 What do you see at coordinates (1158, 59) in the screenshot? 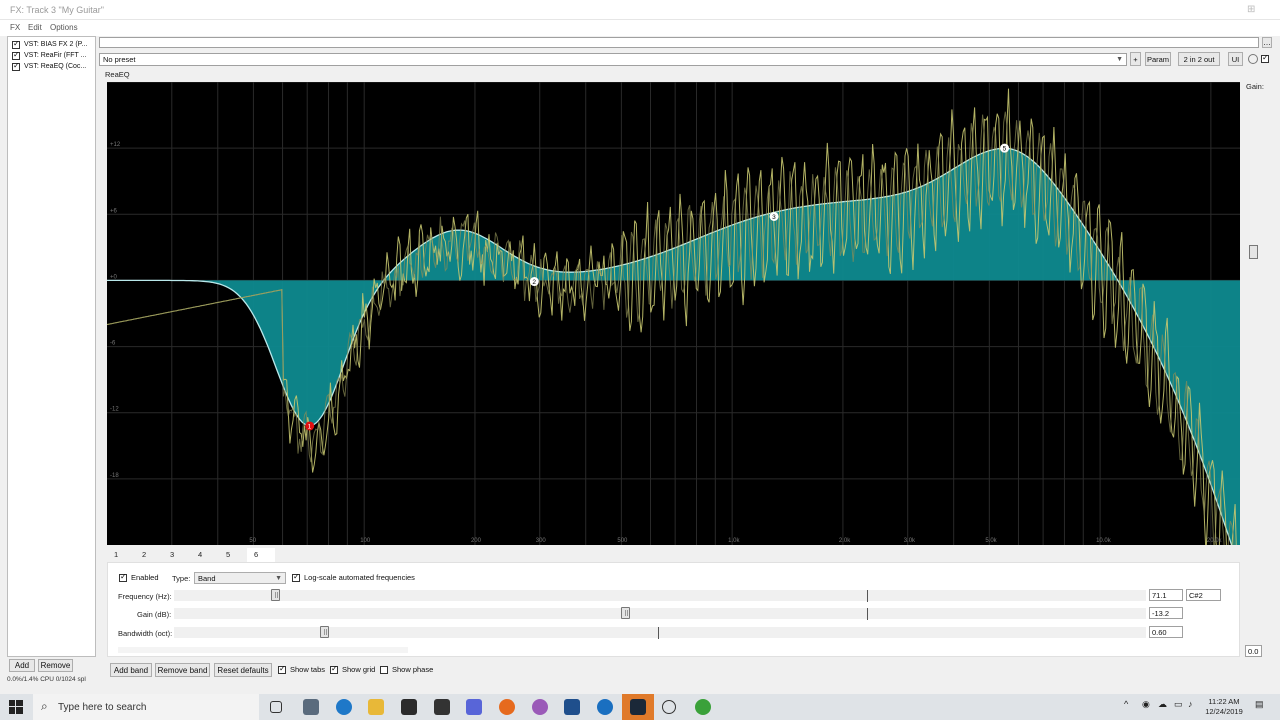
I see `param-button: Param` at bounding box center [1158, 59].